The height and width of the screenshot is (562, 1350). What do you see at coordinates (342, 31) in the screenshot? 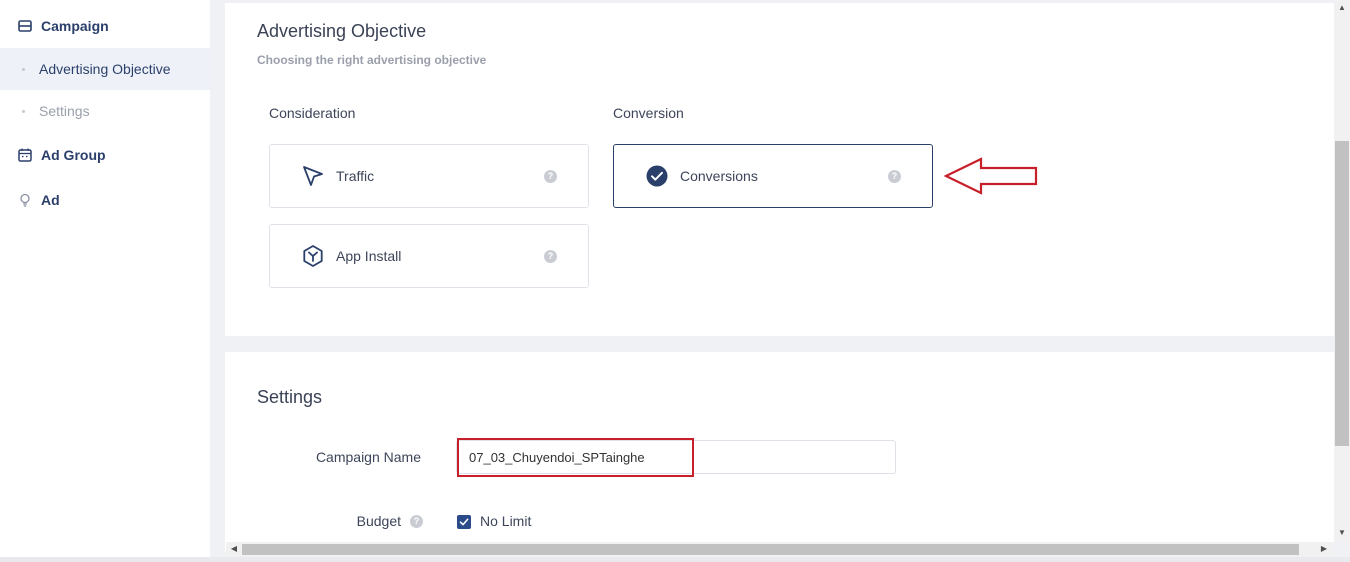
I see `section-title: Advertising Objective` at bounding box center [342, 31].